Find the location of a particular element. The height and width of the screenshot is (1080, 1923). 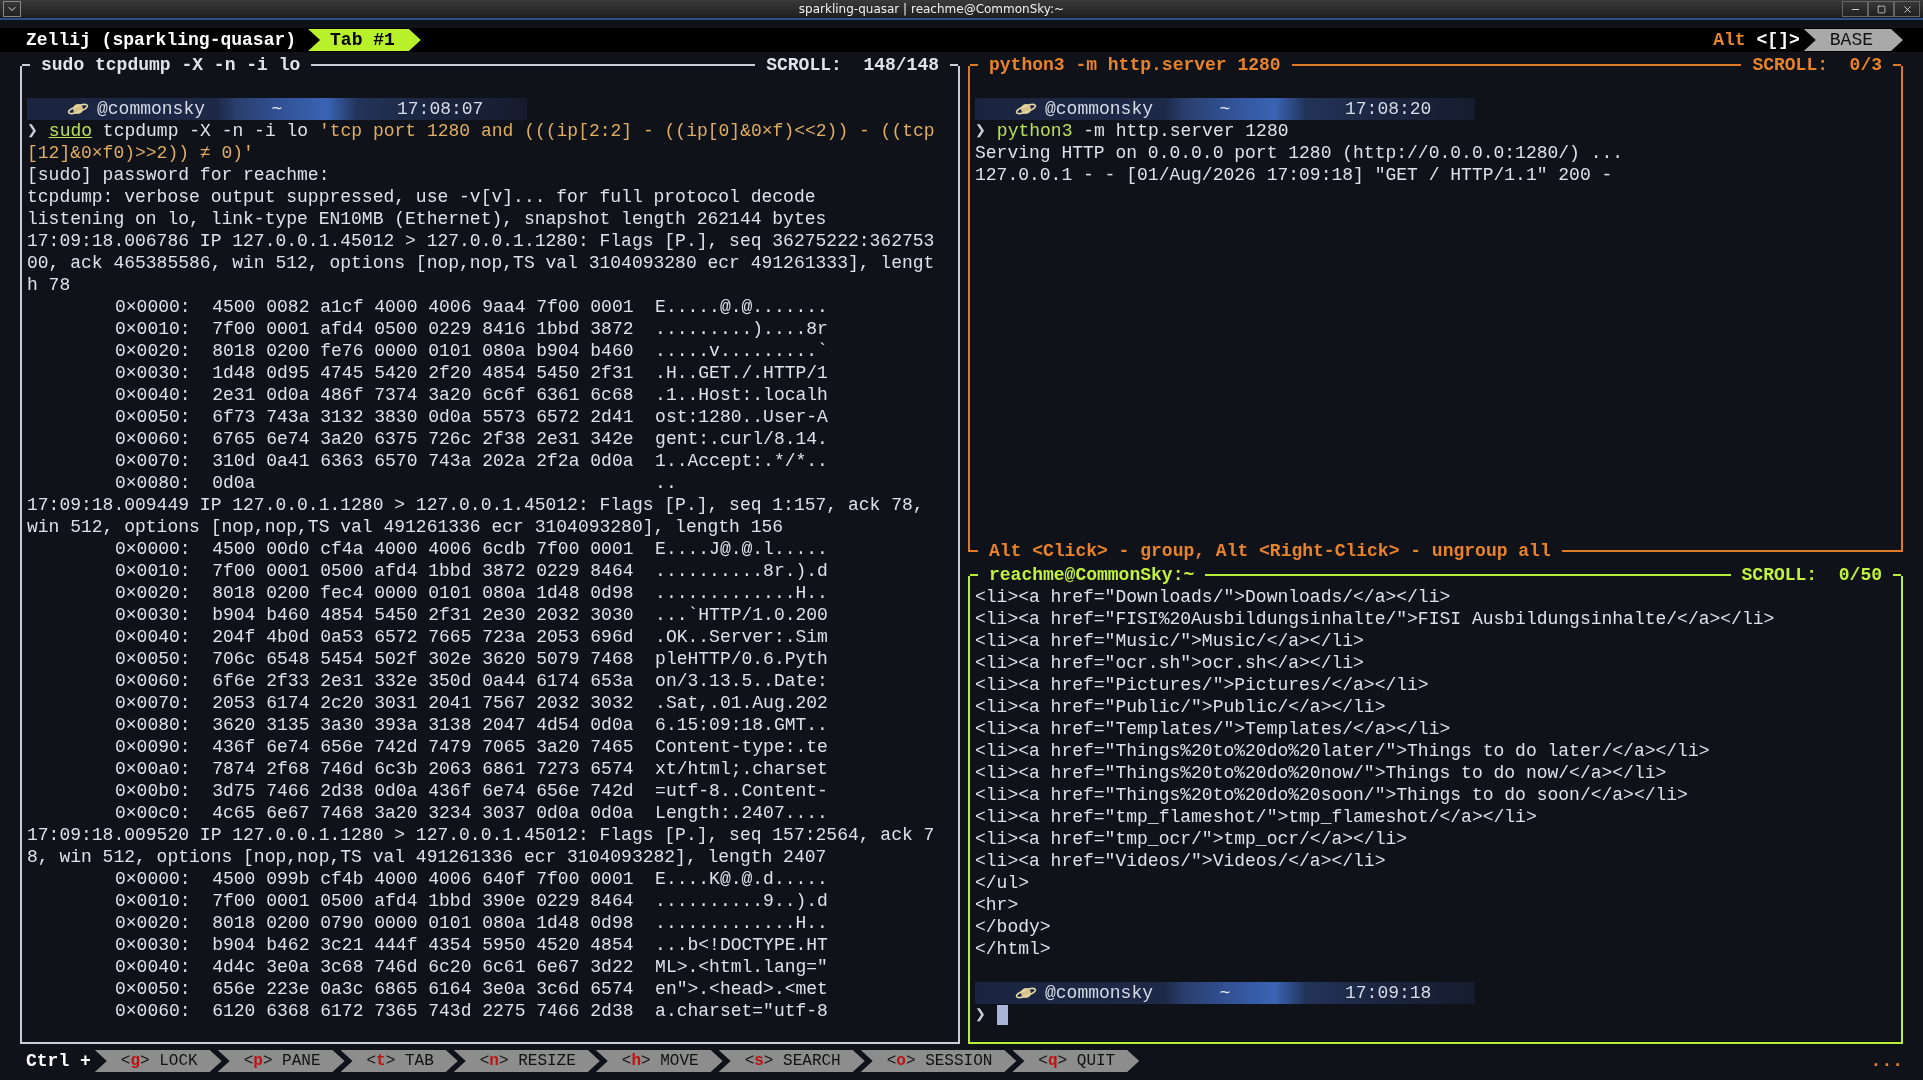

pane-title: python3 -m http.server 1280 is located at coordinates (1135, 65).